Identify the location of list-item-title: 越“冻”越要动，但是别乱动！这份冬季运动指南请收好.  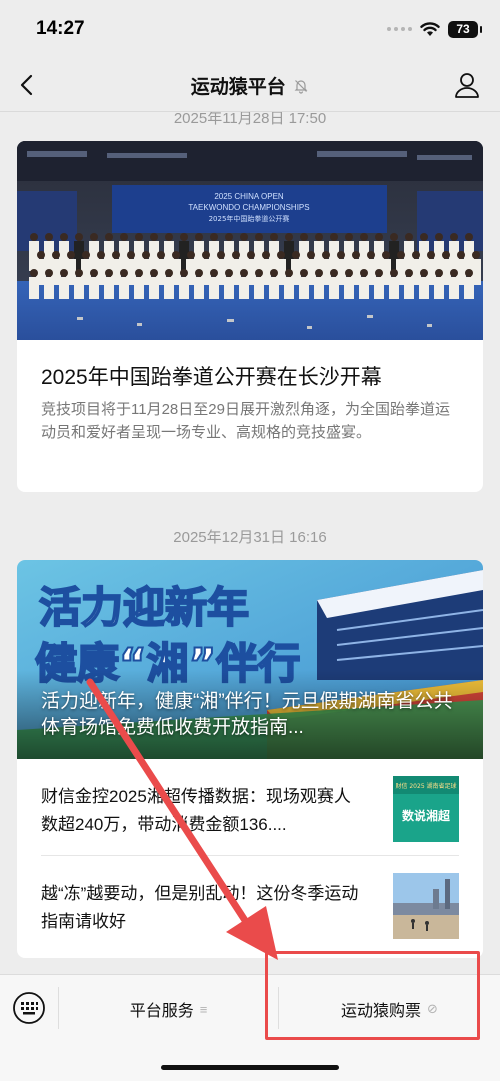
(200, 907).